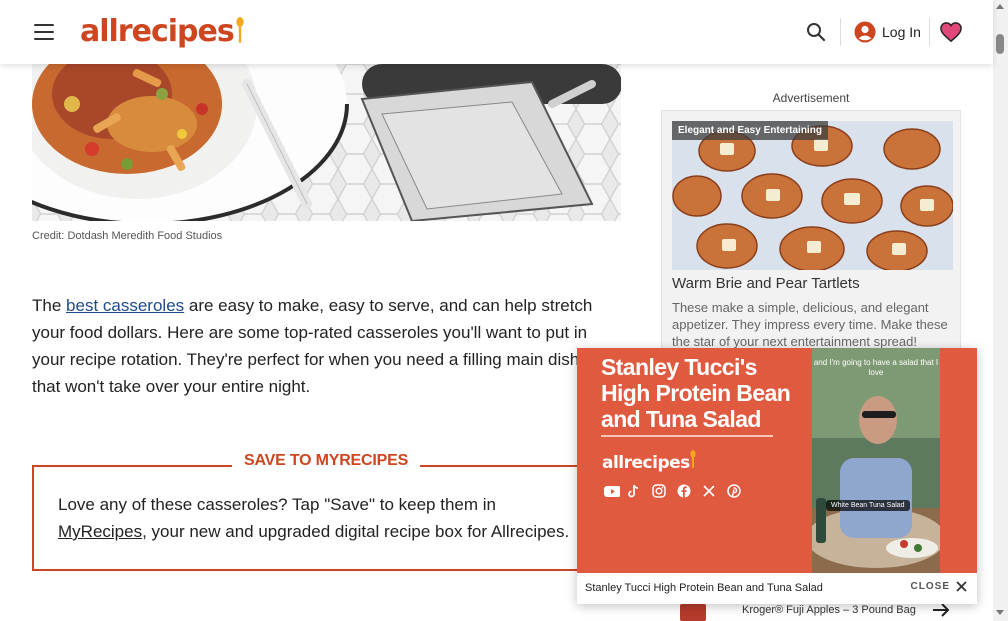  I want to click on save-box-title: SAVE TO MYRECIPES, so click(326, 461).